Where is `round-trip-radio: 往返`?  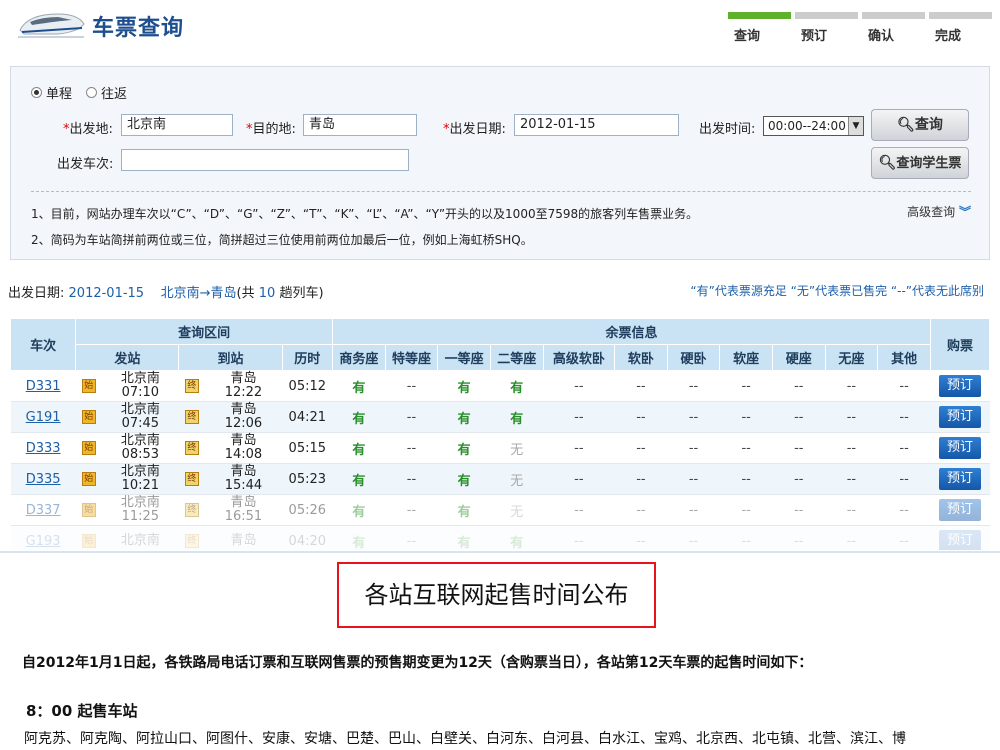
round-trip-radio: 往返 is located at coordinates (106, 92).